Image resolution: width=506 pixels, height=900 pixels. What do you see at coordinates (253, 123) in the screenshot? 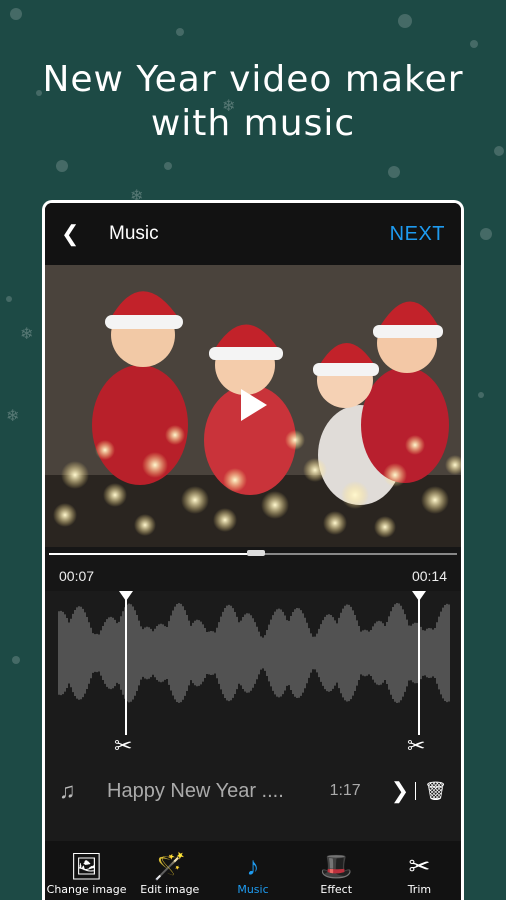
I see `headline-line-2: with music` at bounding box center [253, 123].